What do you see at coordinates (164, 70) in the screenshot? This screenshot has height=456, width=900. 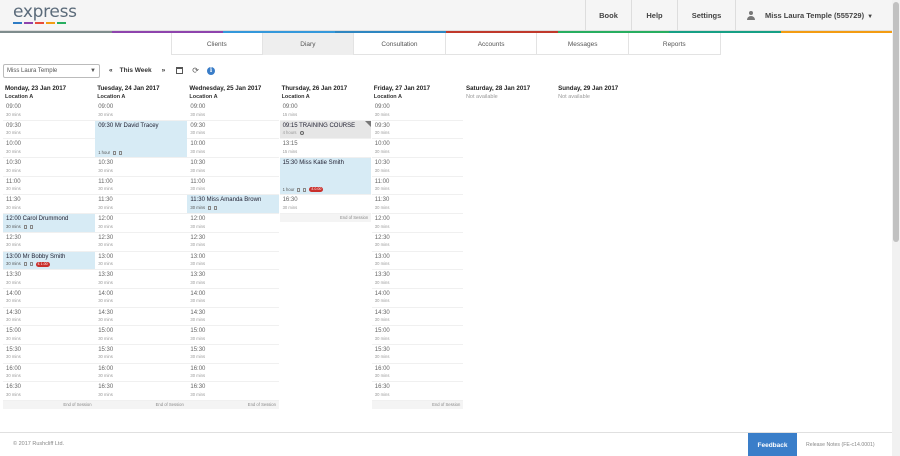 I see `next-week-button: »` at bounding box center [164, 70].